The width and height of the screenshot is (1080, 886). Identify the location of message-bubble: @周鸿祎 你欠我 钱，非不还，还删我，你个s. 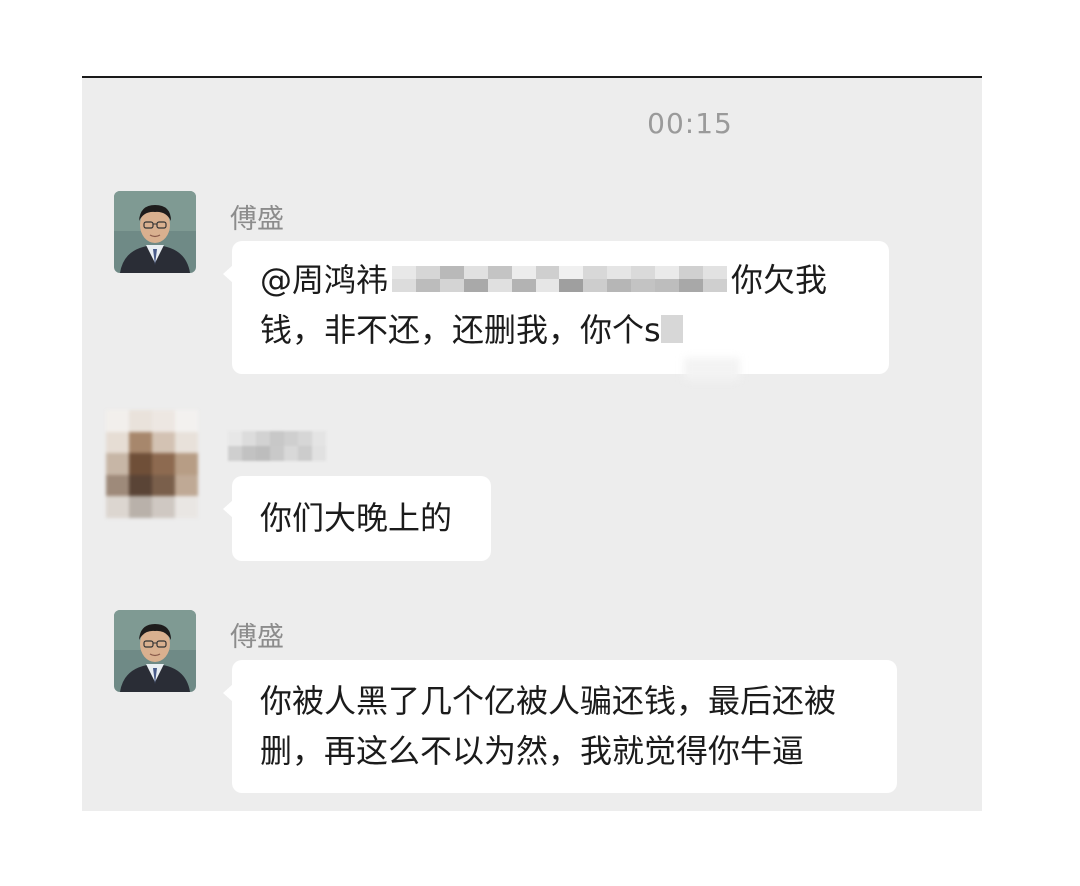
(556, 307).